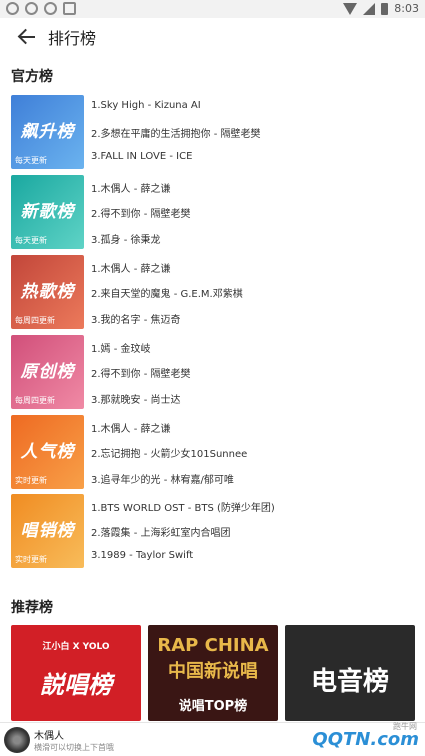 This screenshot has height=756, width=425. I want to click on chart-cover-title: 唱销榜, so click(47, 531).